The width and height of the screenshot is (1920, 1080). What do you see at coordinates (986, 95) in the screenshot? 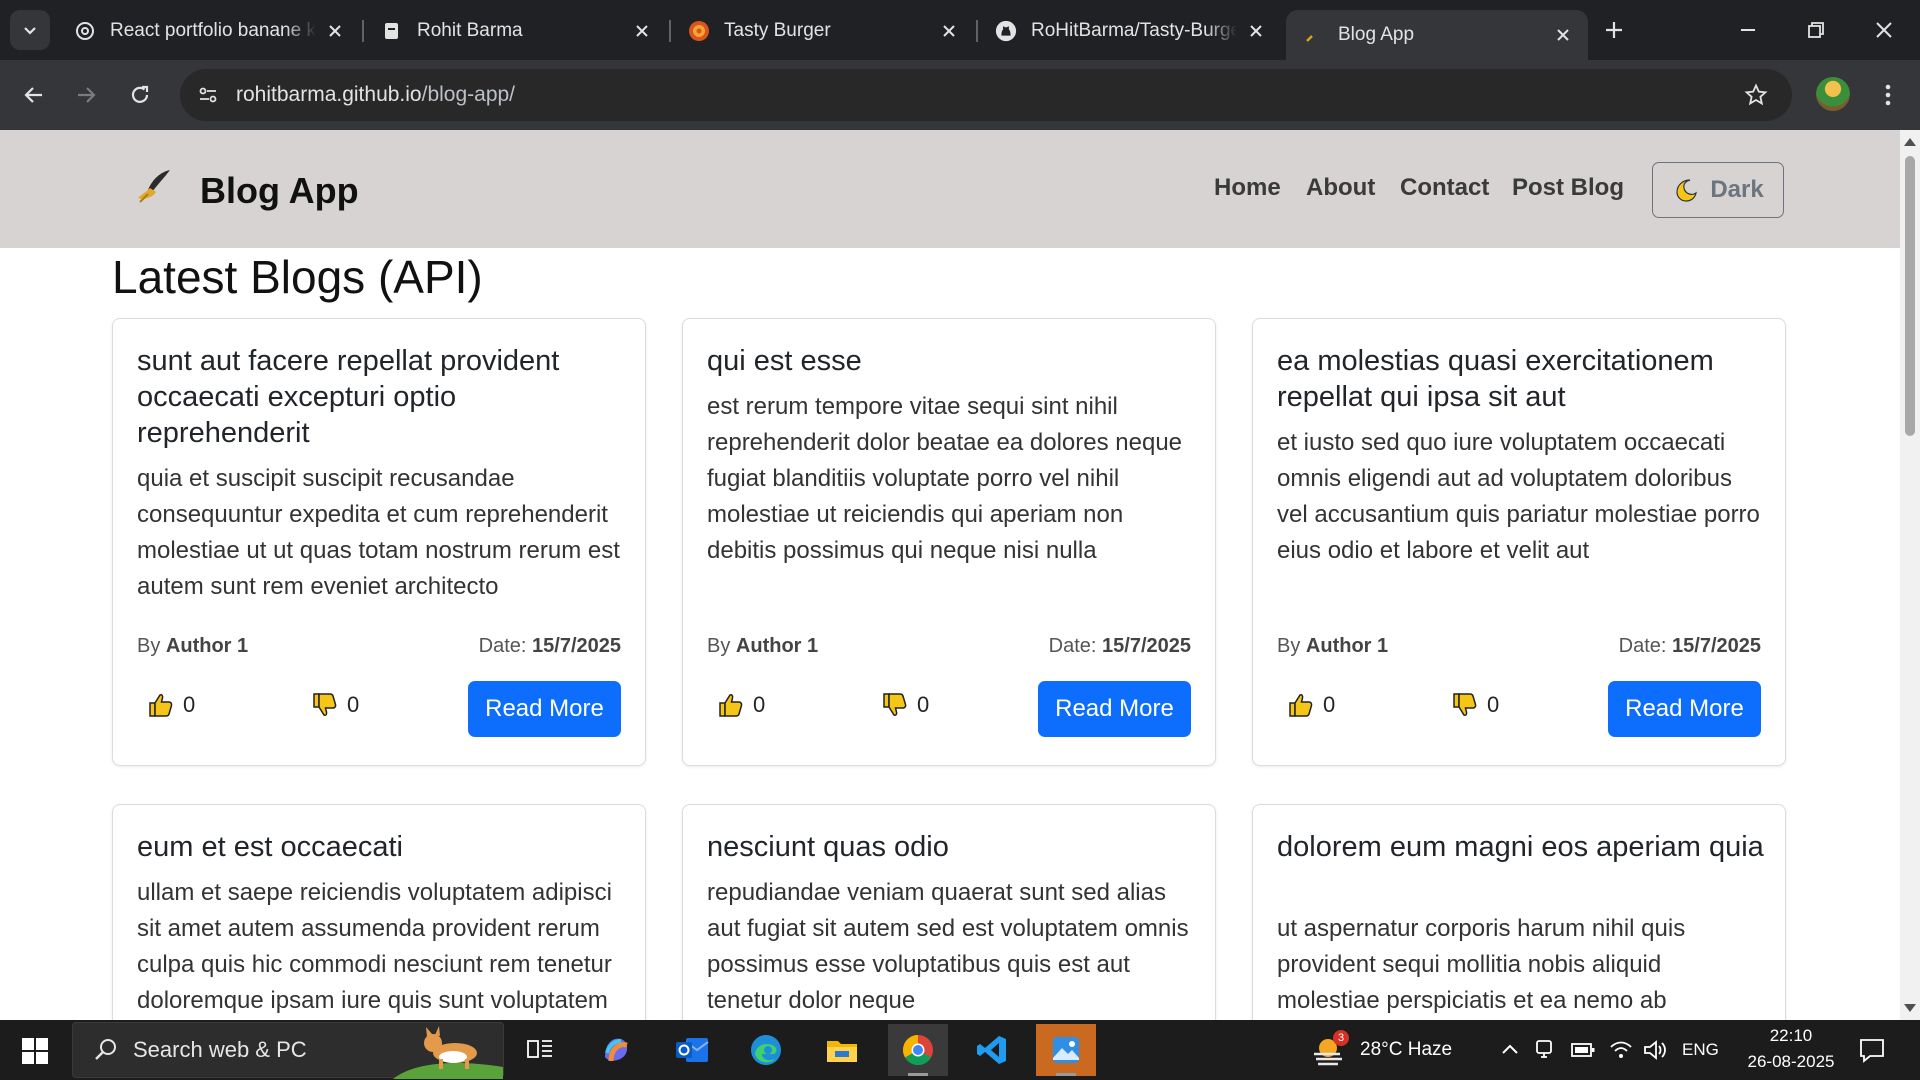
I see `address-bar: rohitbarma.github.io/blog-app/` at bounding box center [986, 95].